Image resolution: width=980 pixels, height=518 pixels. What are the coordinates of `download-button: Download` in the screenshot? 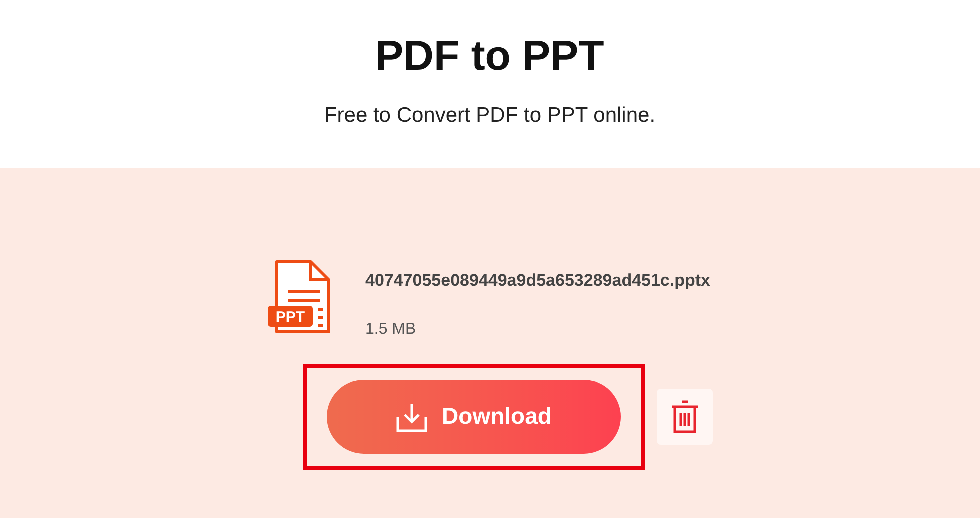 It's located at (474, 417).